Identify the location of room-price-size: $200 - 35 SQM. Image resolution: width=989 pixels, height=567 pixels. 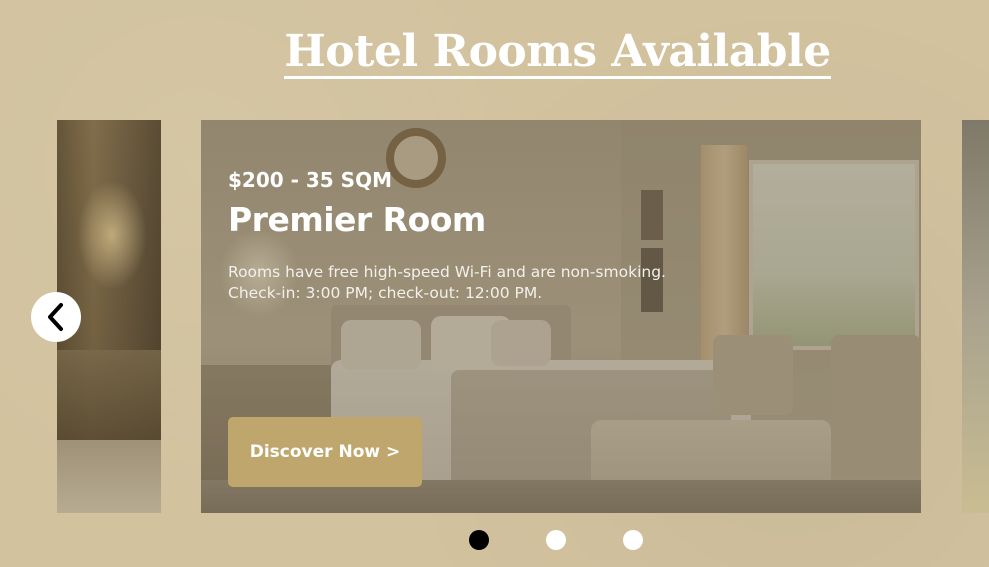
(310, 180).